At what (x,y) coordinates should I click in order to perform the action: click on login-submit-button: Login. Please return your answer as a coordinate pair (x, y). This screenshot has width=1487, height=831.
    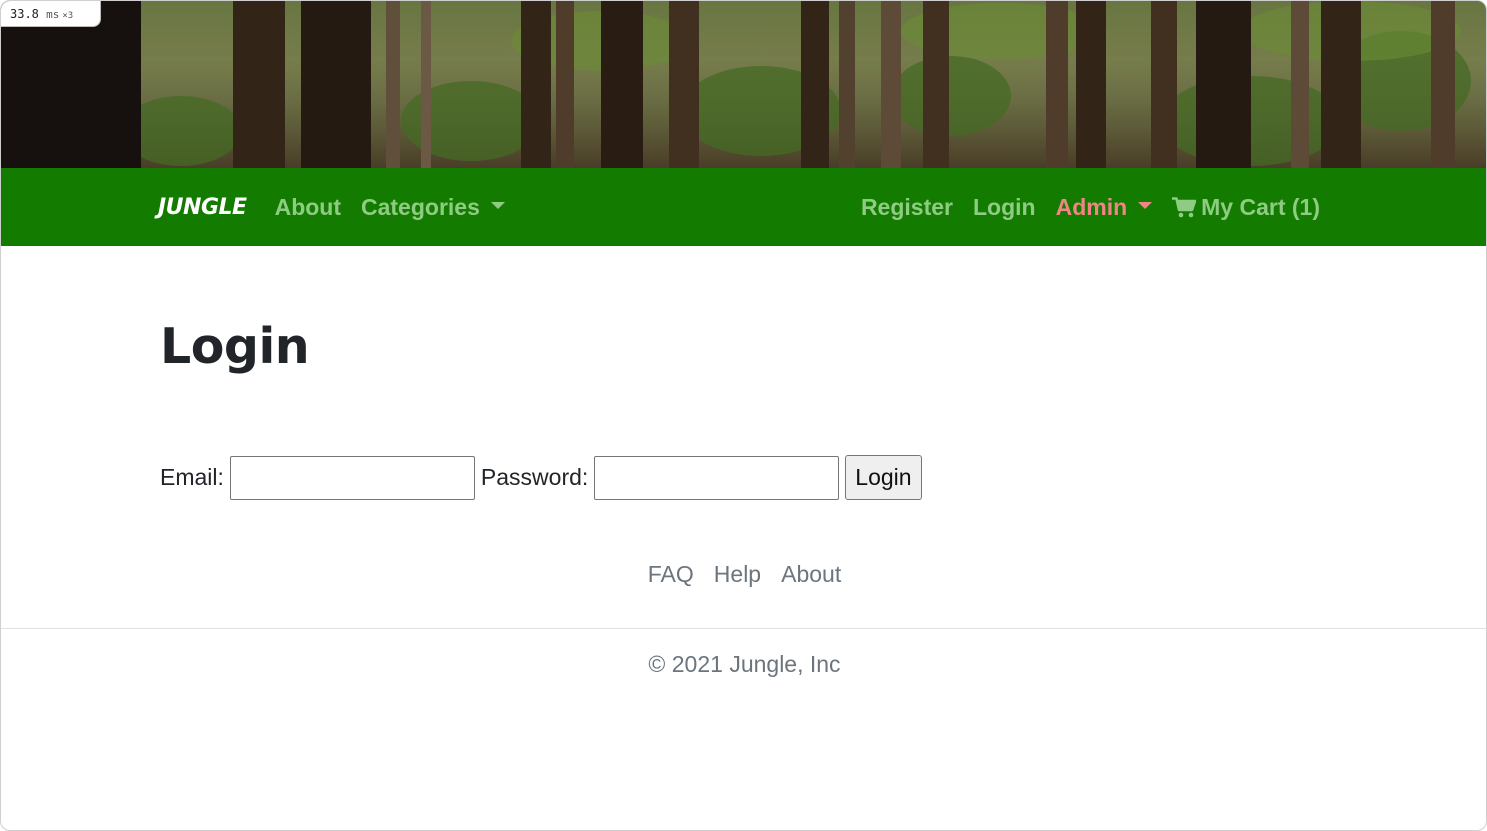
    Looking at the image, I should click on (883, 477).